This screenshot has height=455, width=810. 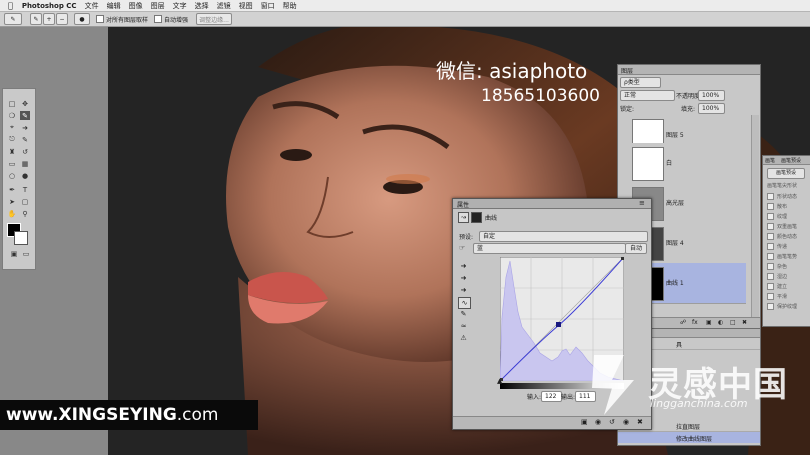 What do you see at coordinates (14, 253) in the screenshot?
I see `quick-mask-icon: ▣` at bounding box center [14, 253].